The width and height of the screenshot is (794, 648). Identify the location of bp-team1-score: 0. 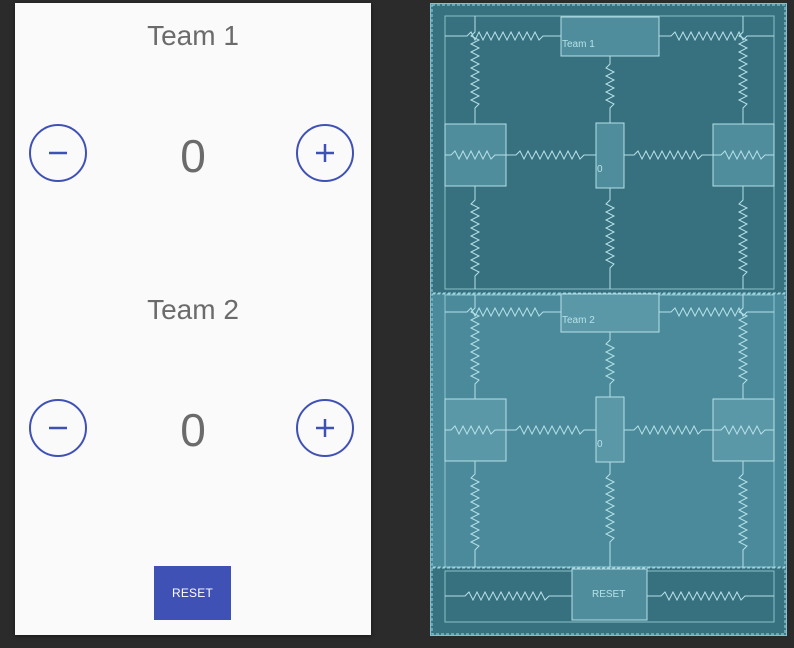
(600, 169).